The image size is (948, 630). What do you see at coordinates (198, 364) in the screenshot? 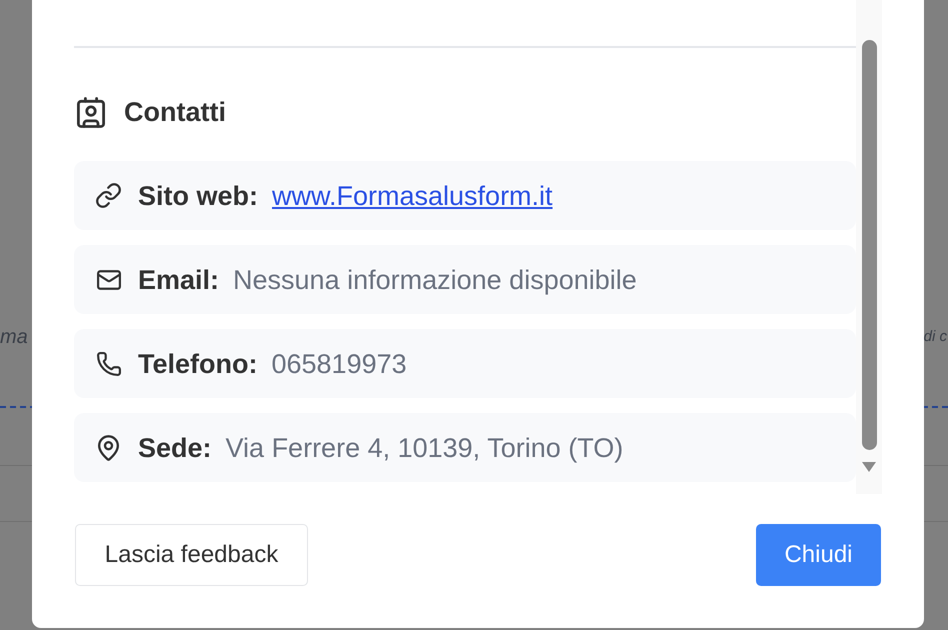
I see `contact-label: Telefono:` at bounding box center [198, 364].